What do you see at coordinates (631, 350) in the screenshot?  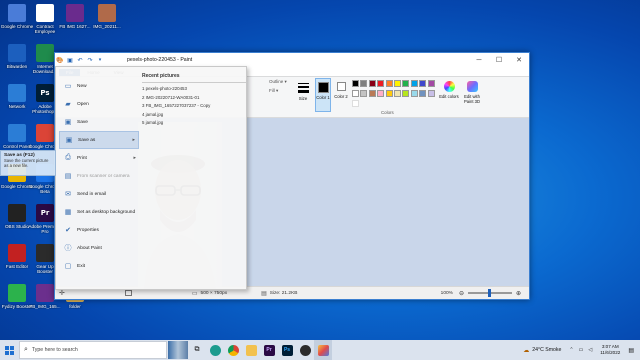 I see `notifications-icon: ▤` at bounding box center [631, 350].